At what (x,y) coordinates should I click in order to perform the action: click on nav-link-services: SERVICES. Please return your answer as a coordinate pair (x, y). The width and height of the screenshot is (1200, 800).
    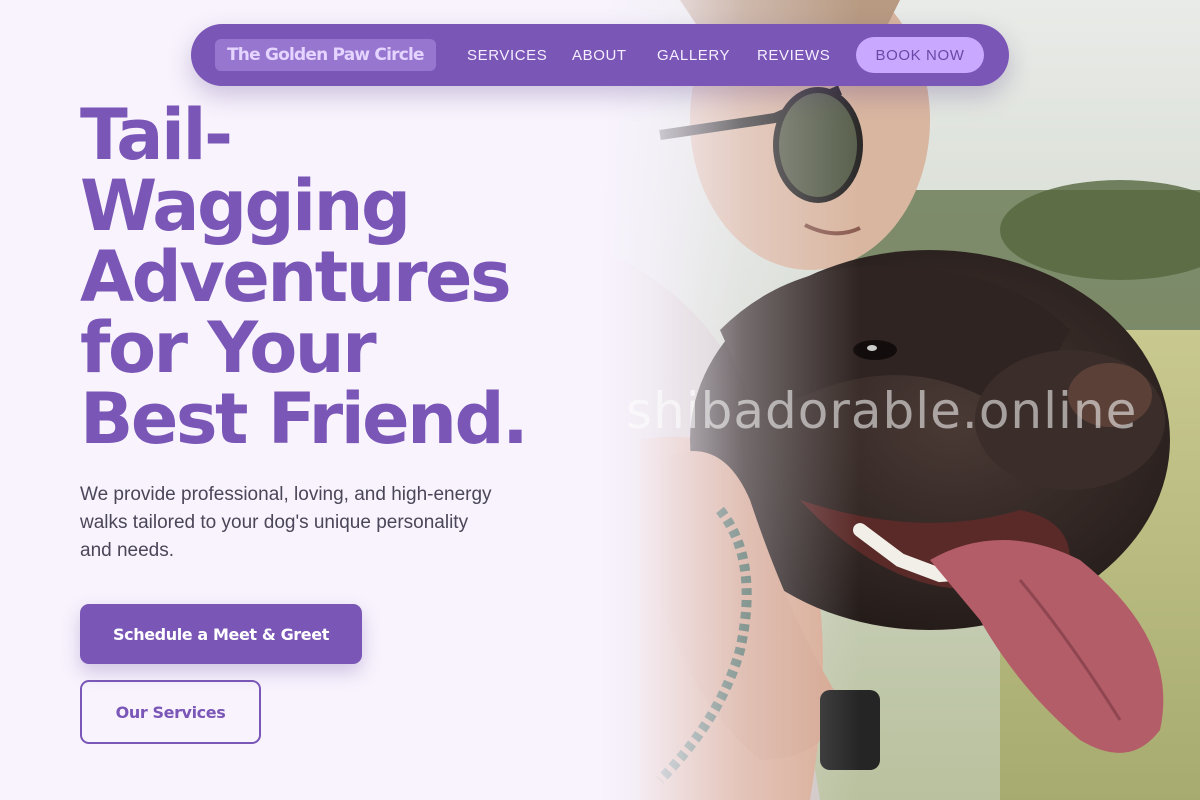
    Looking at the image, I should click on (507, 55).